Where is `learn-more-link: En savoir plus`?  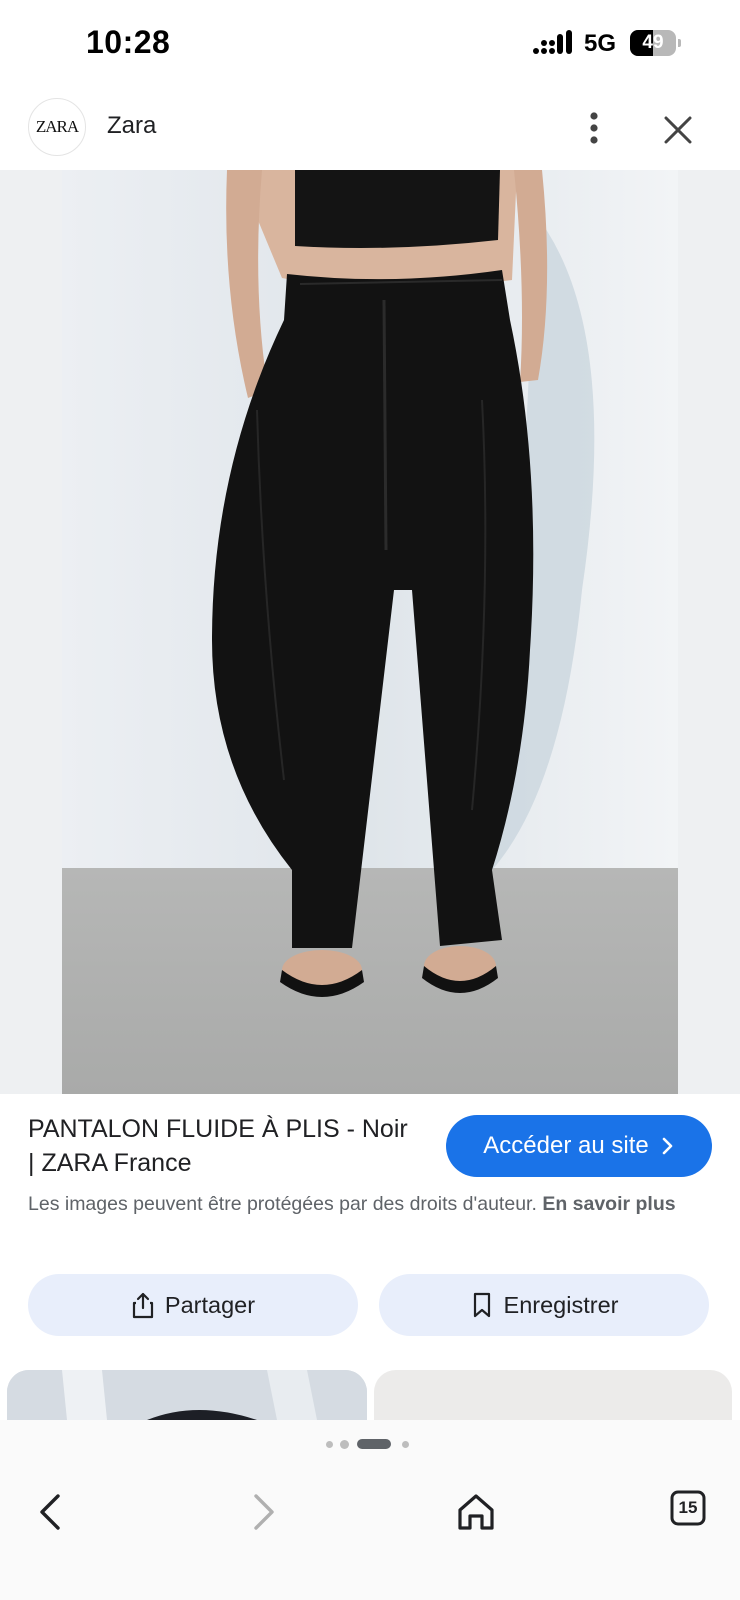 learn-more-link: En savoir plus is located at coordinates (608, 1204).